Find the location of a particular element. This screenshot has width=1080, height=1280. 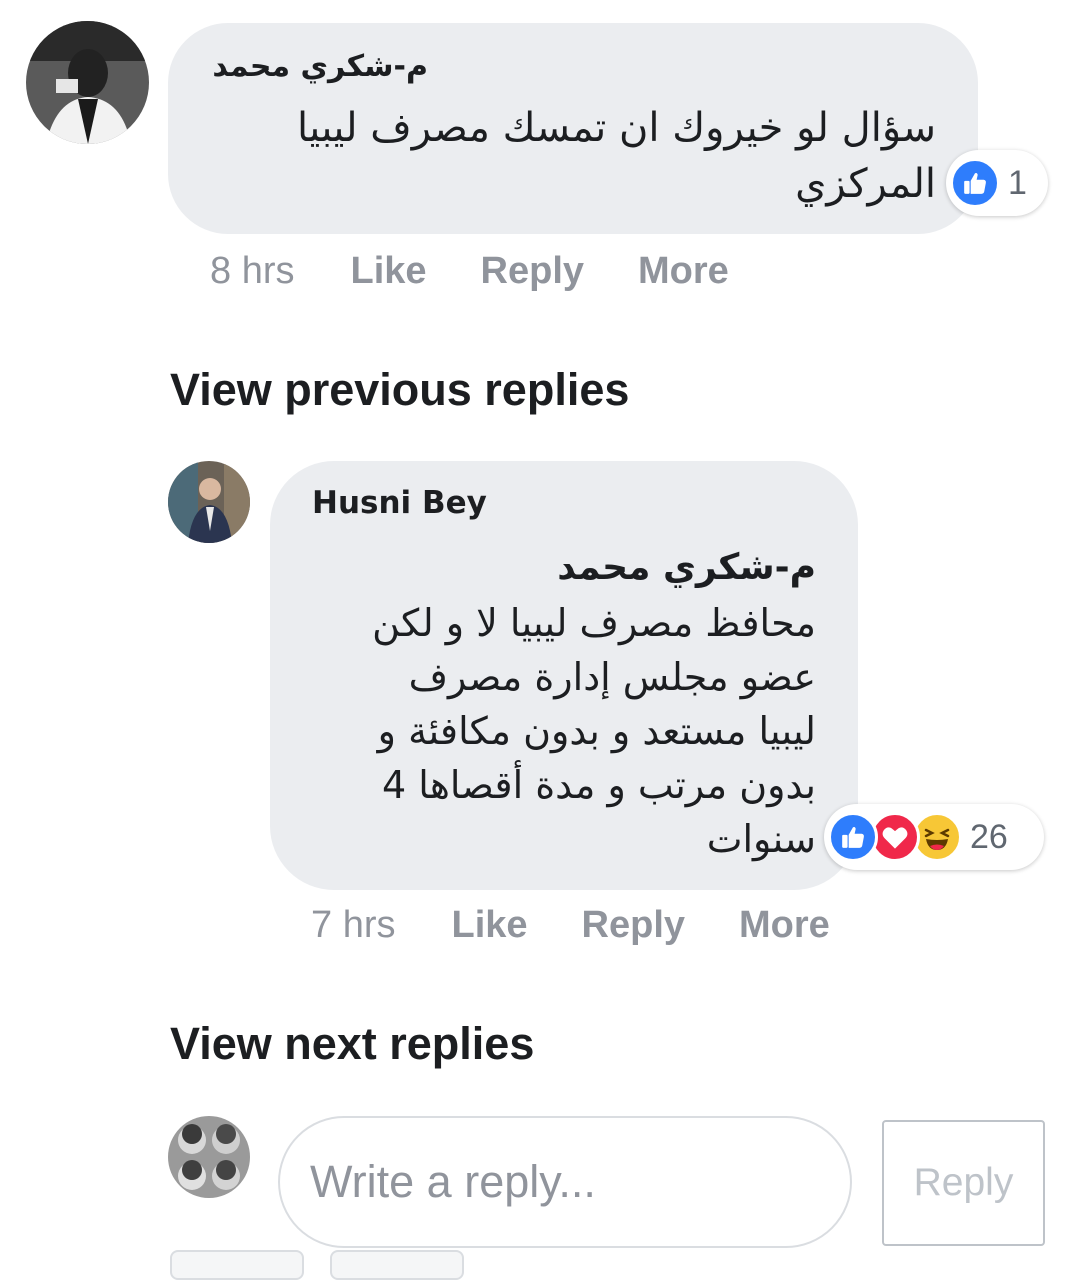

reply-submit-button: Reply is located at coordinates (963, 1183).